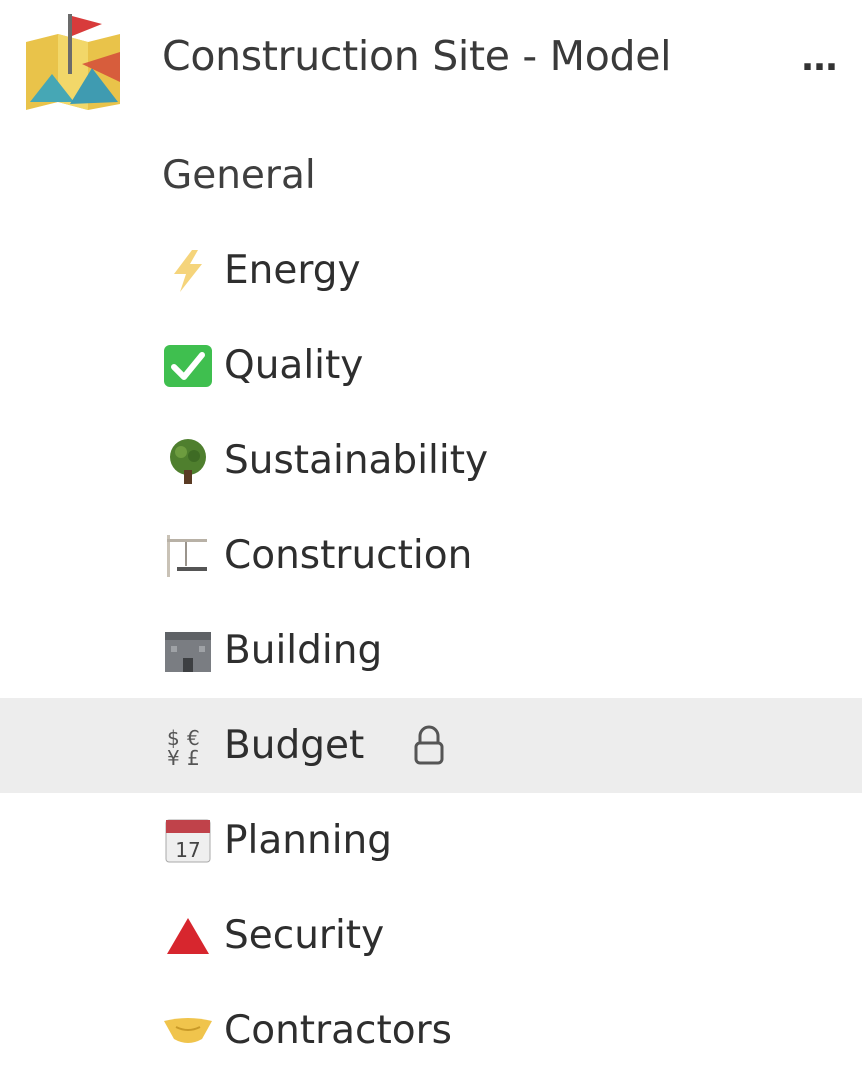 The image size is (862, 1078). I want to click on calendar-icon: 17, so click(188, 841).